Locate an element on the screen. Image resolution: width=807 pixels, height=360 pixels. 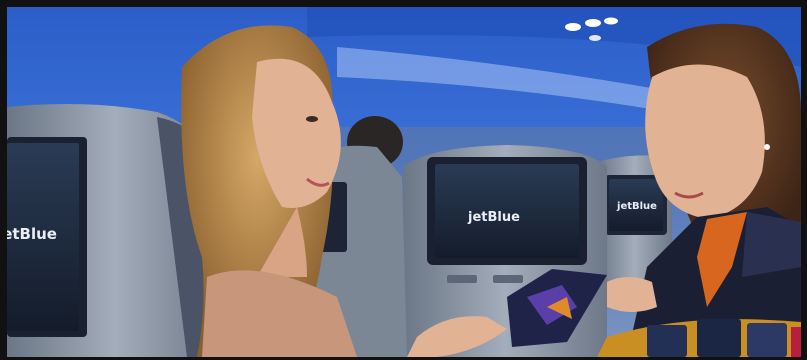
left-screen-logo: jetBlue is located at coordinates (32, 234).